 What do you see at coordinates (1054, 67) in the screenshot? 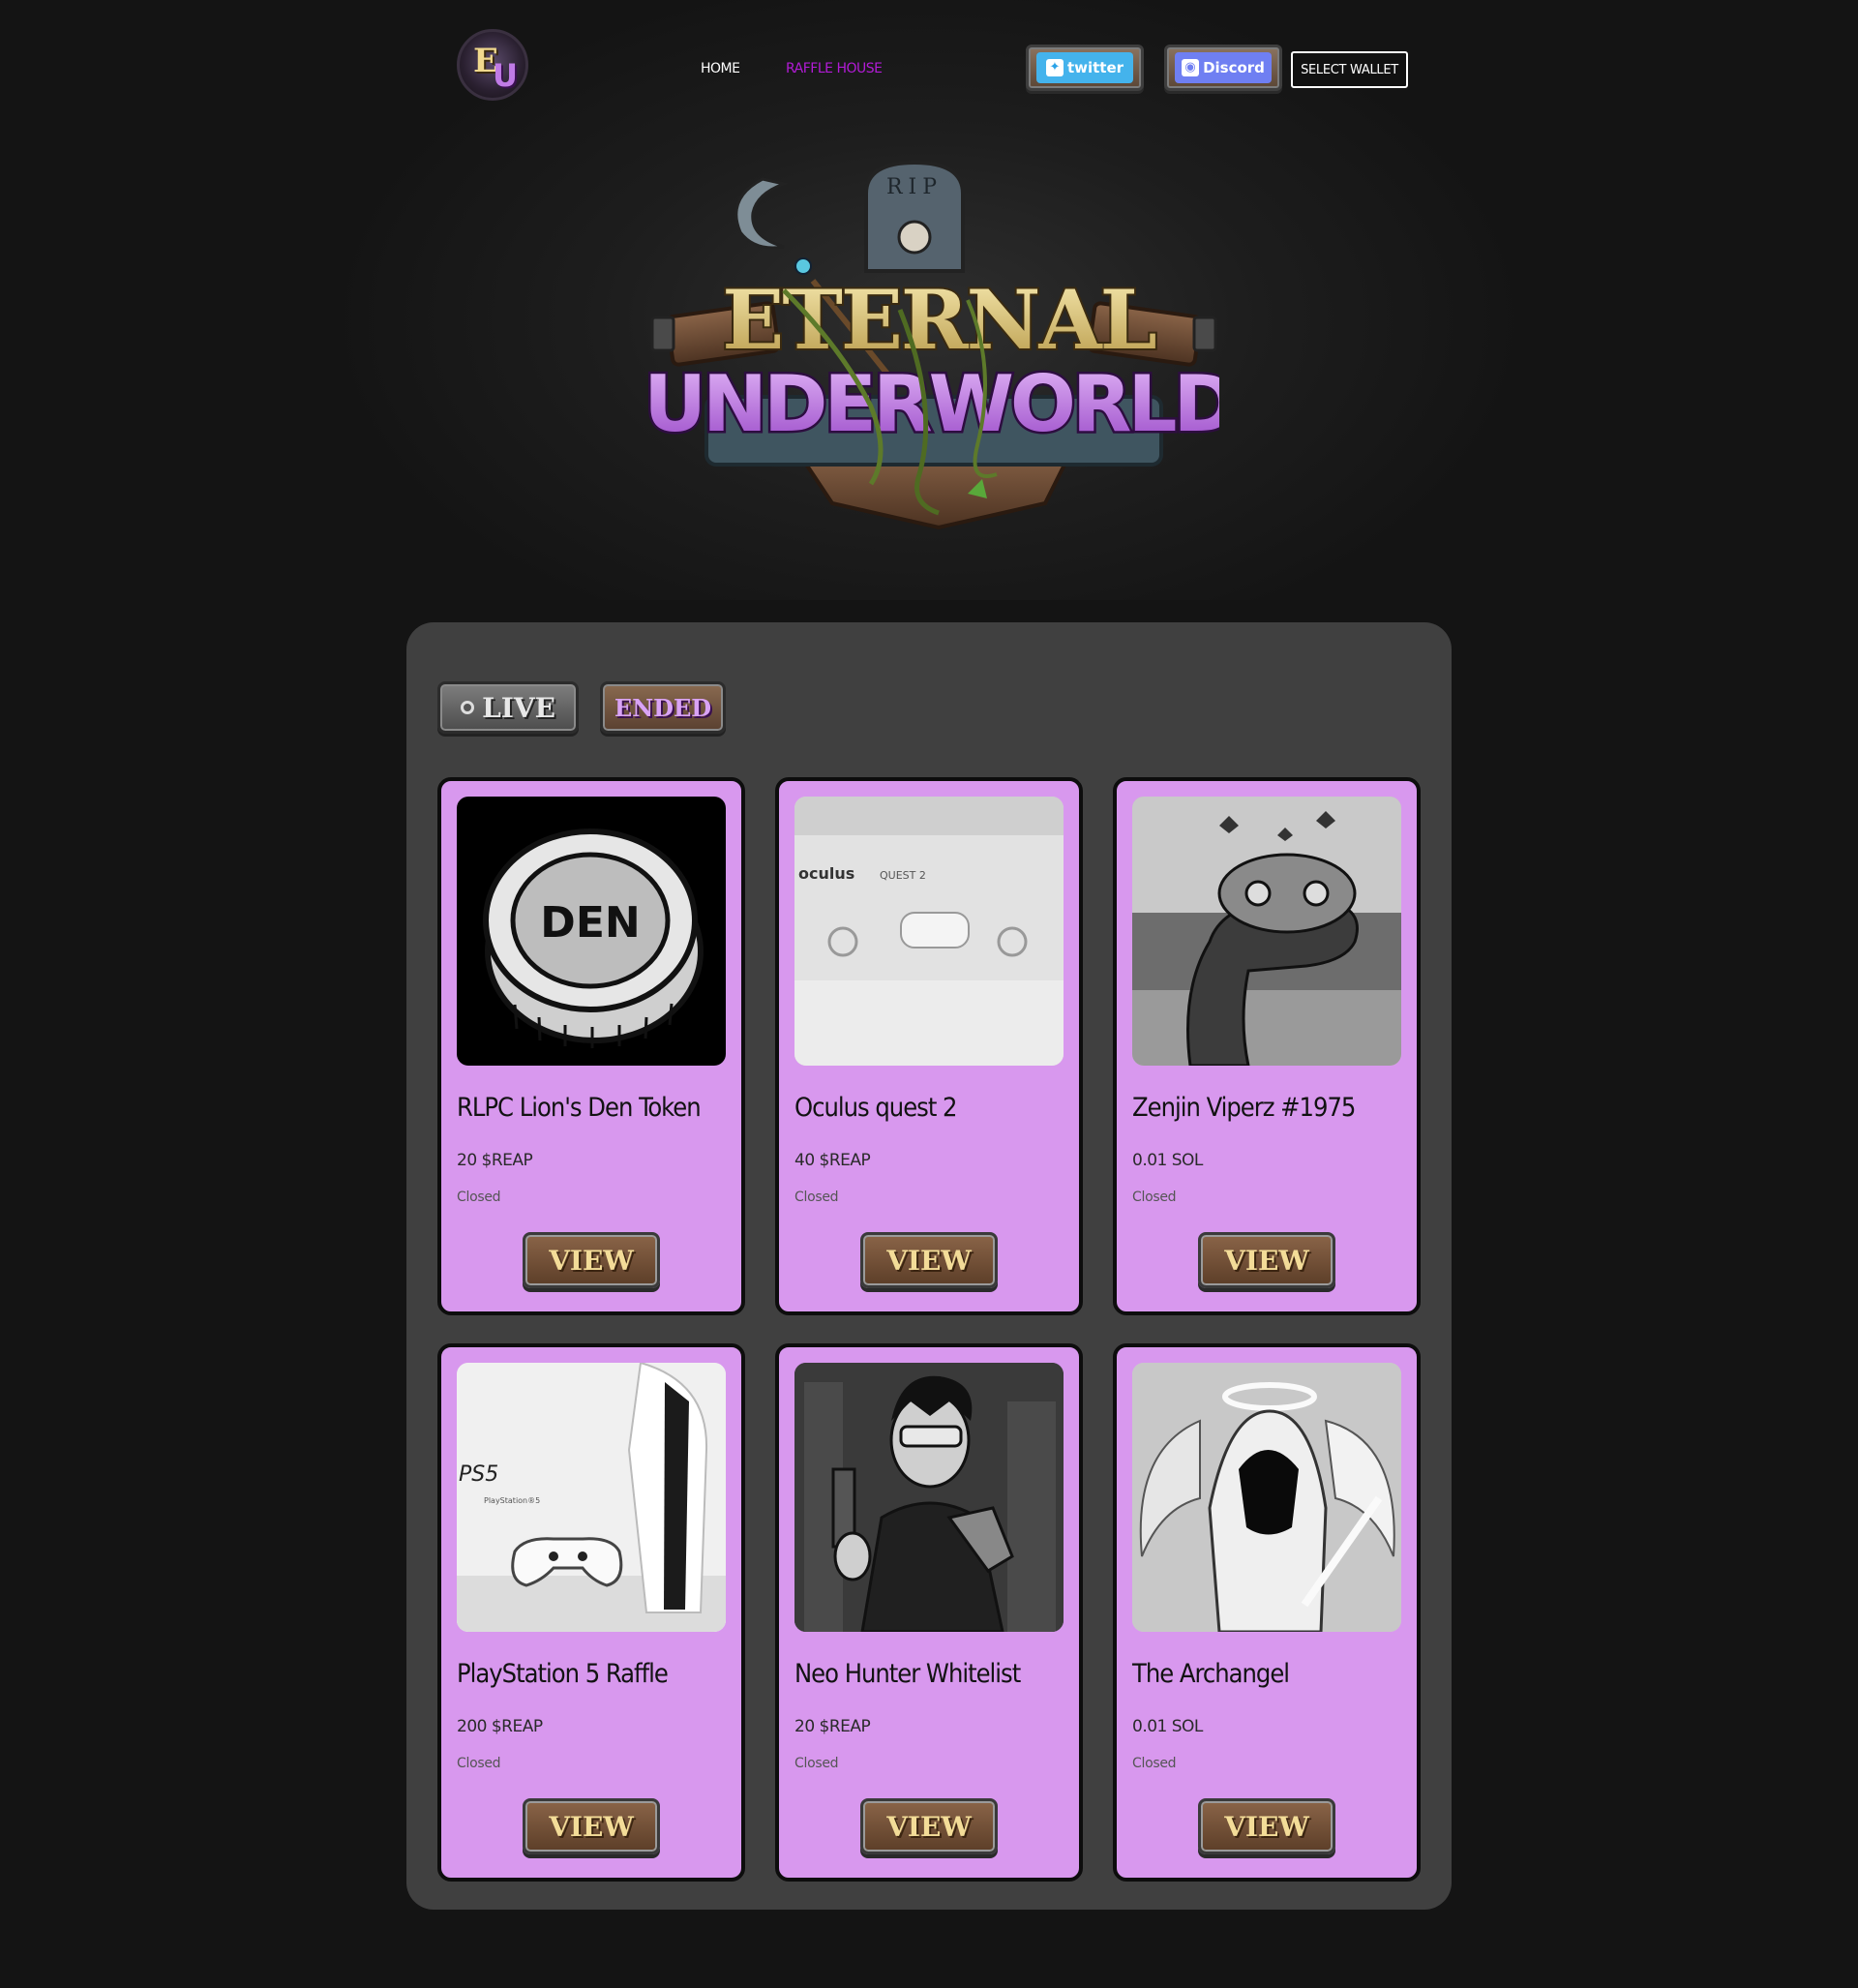
I see `twitter-bird-icon: ✦` at bounding box center [1054, 67].